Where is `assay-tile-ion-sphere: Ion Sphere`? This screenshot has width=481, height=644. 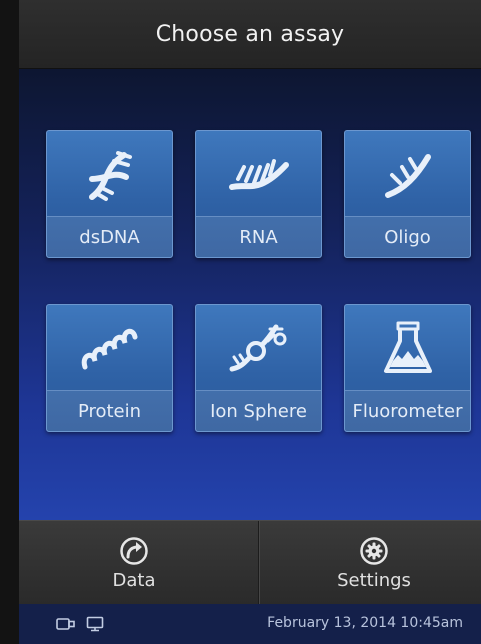 assay-tile-ion-sphere: Ion Sphere is located at coordinates (258, 368).